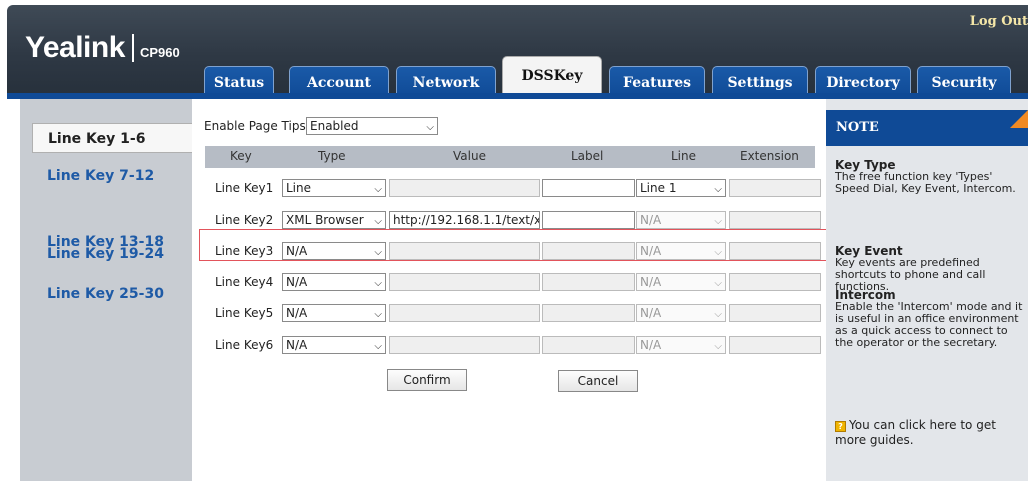 Image resolution: width=1028 pixels, height=481 pixels. I want to click on guide-link: ? You can click here to get more guides., so click(927, 433).